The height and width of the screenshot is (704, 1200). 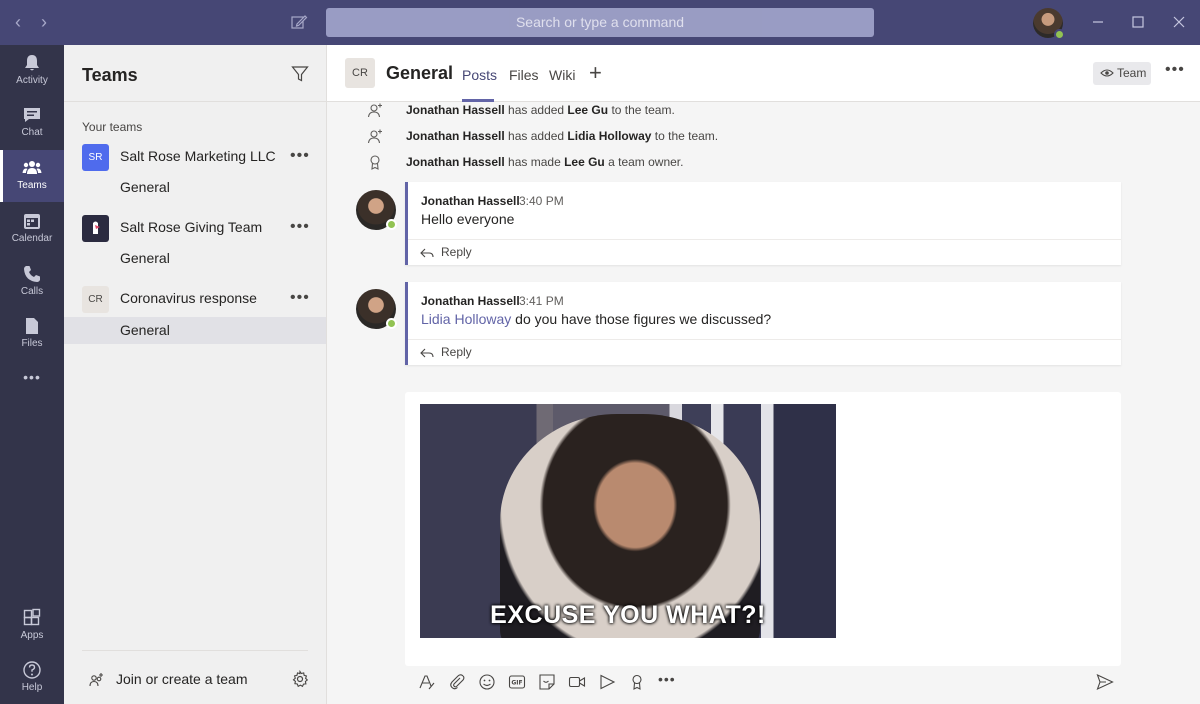 I want to click on tab-files: Files, so click(x=524, y=75).